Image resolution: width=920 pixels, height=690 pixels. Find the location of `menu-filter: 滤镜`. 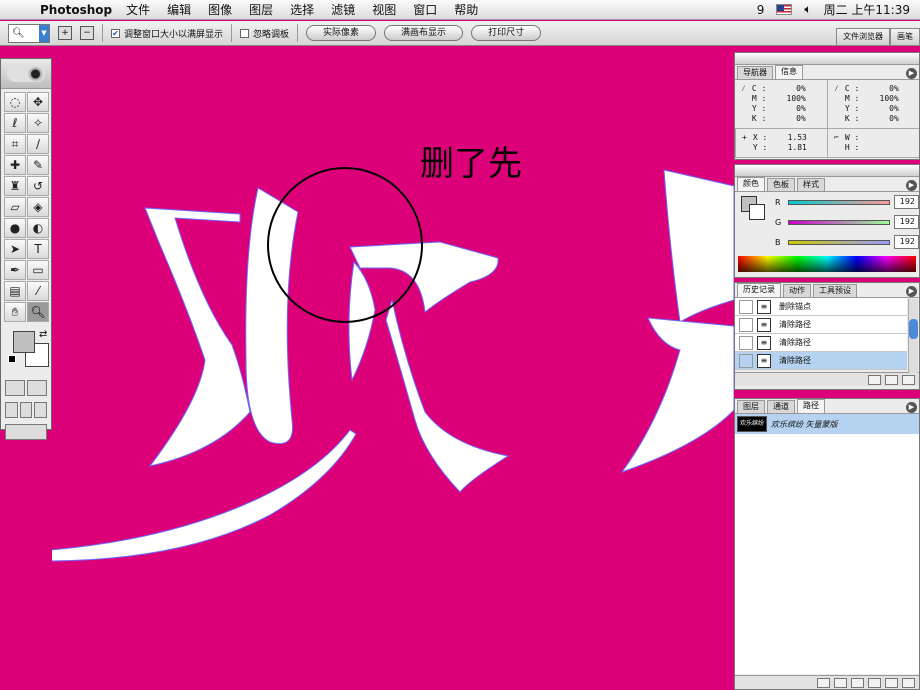

menu-filter: 滤镜 is located at coordinates (343, 9).